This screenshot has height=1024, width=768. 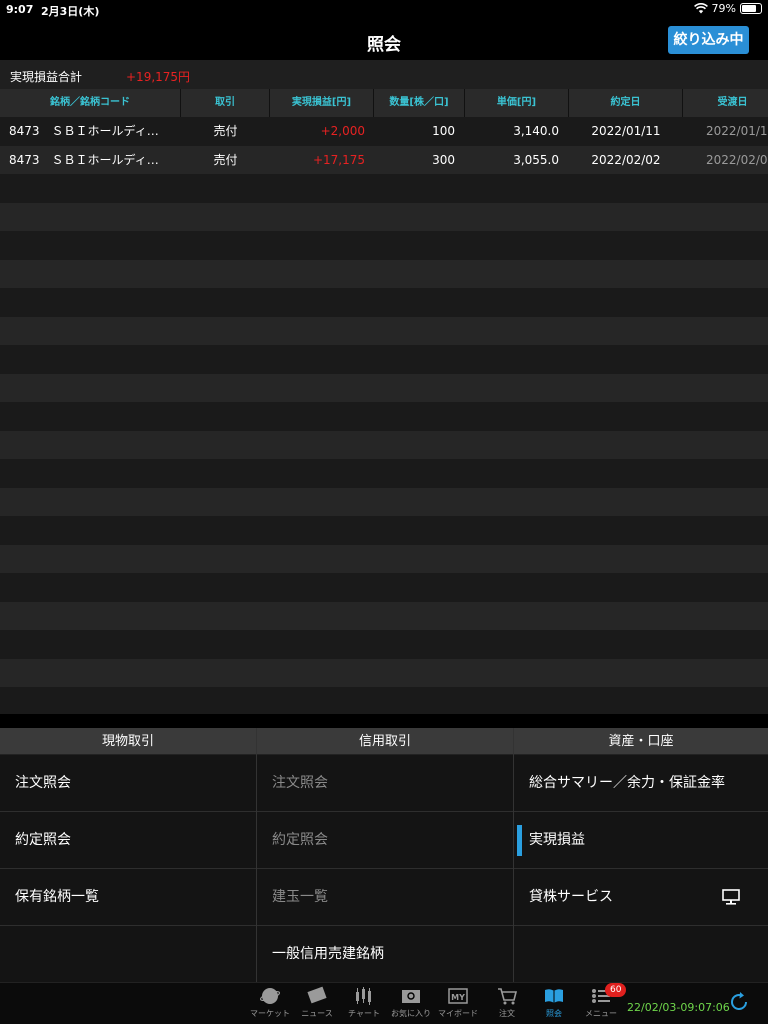 What do you see at coordinates (536, 131) in the screenshot?
I see `cell-price: 3,140.0` at bounding box center [536, 131].